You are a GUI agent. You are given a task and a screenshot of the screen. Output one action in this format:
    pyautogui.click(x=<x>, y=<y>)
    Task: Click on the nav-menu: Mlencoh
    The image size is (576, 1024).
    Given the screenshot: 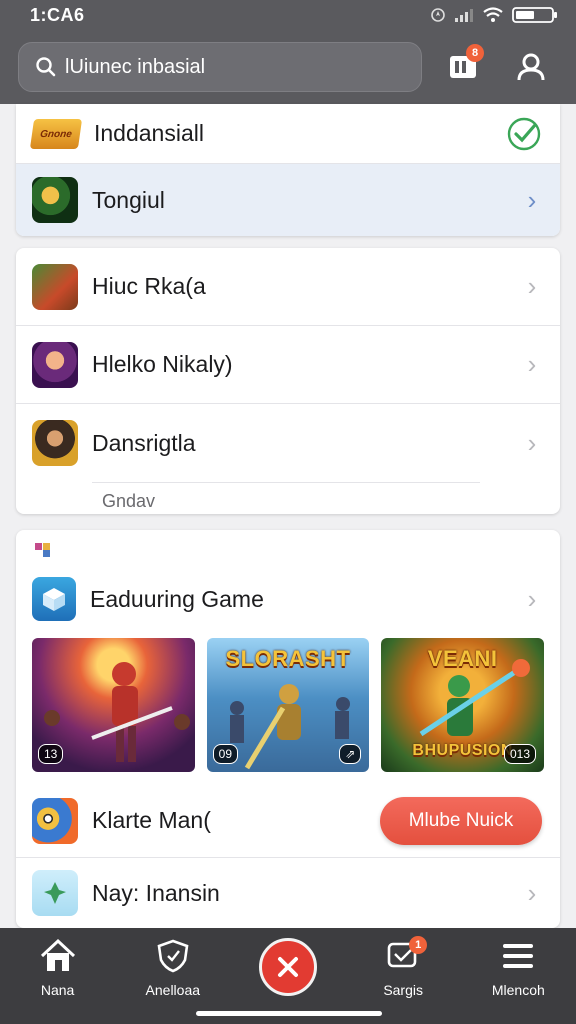 What is the action you would take?
    pyautogui.click(x=518, y=968)
    